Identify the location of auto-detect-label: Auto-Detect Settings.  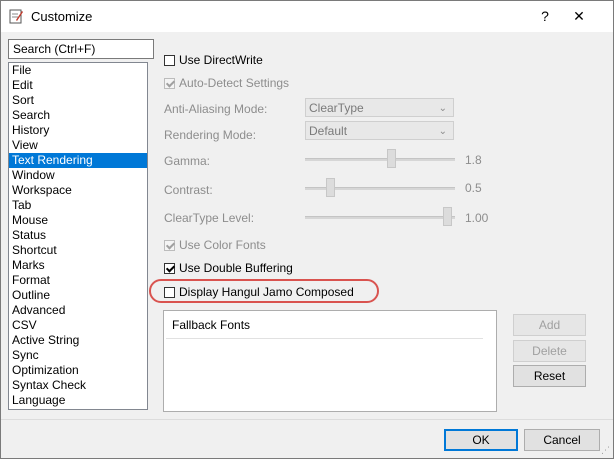
(234, 83).